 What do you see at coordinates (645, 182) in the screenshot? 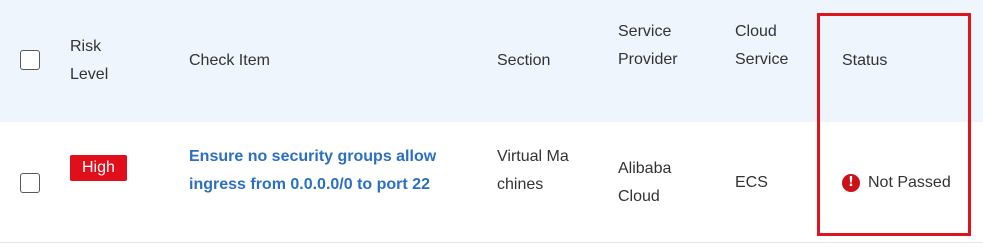
I see `service-provider-cell: Alibaba Cloud` at bounding box center [645, 182].